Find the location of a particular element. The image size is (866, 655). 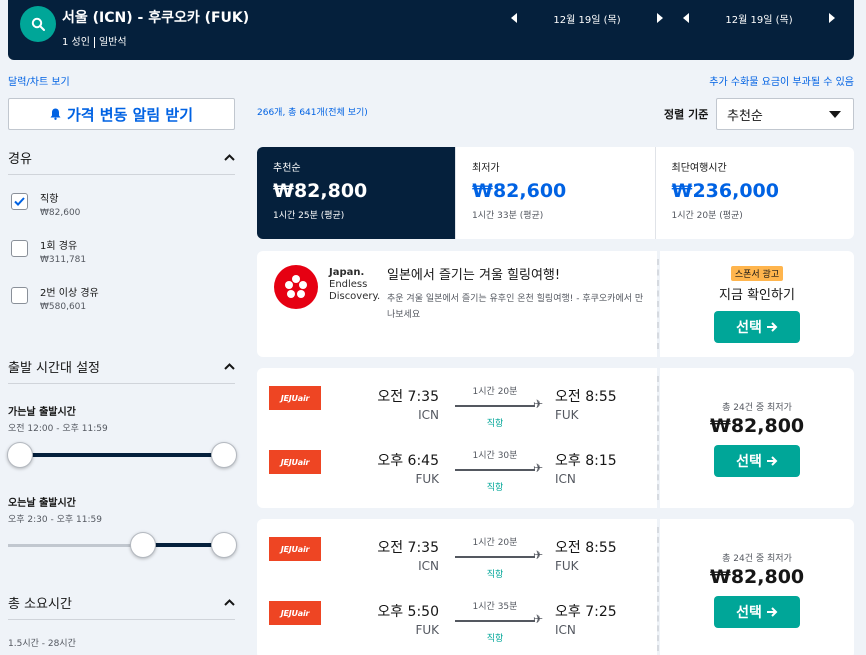

ad-cta-text: 지금 확인하기 is located at coordinates (757, 295).